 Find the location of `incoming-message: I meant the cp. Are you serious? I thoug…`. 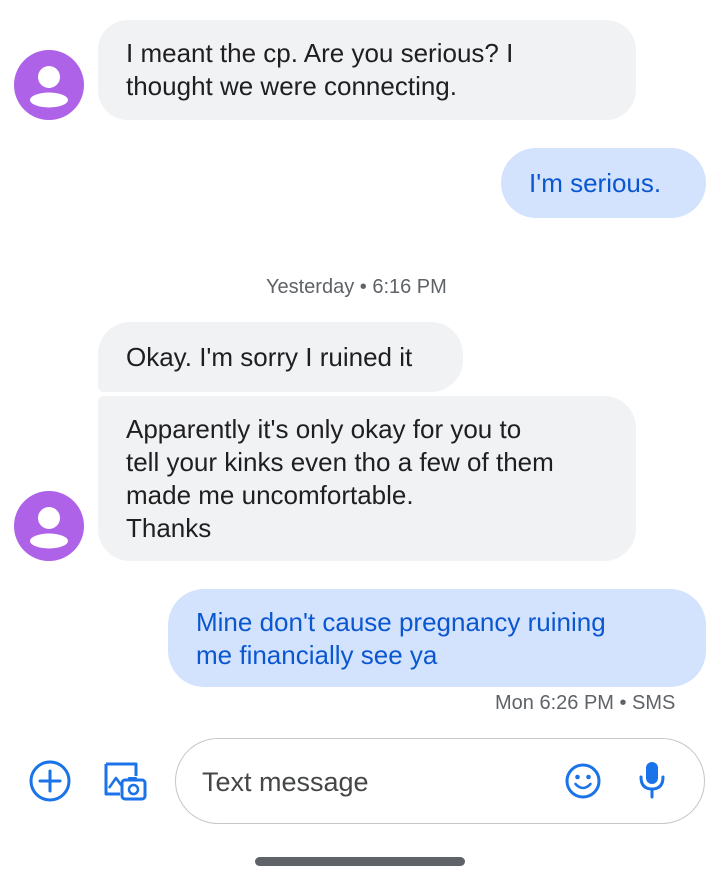

incoming-message: I meant the cp. Are you serious? I thoug… is located at coordinates (367, 70).